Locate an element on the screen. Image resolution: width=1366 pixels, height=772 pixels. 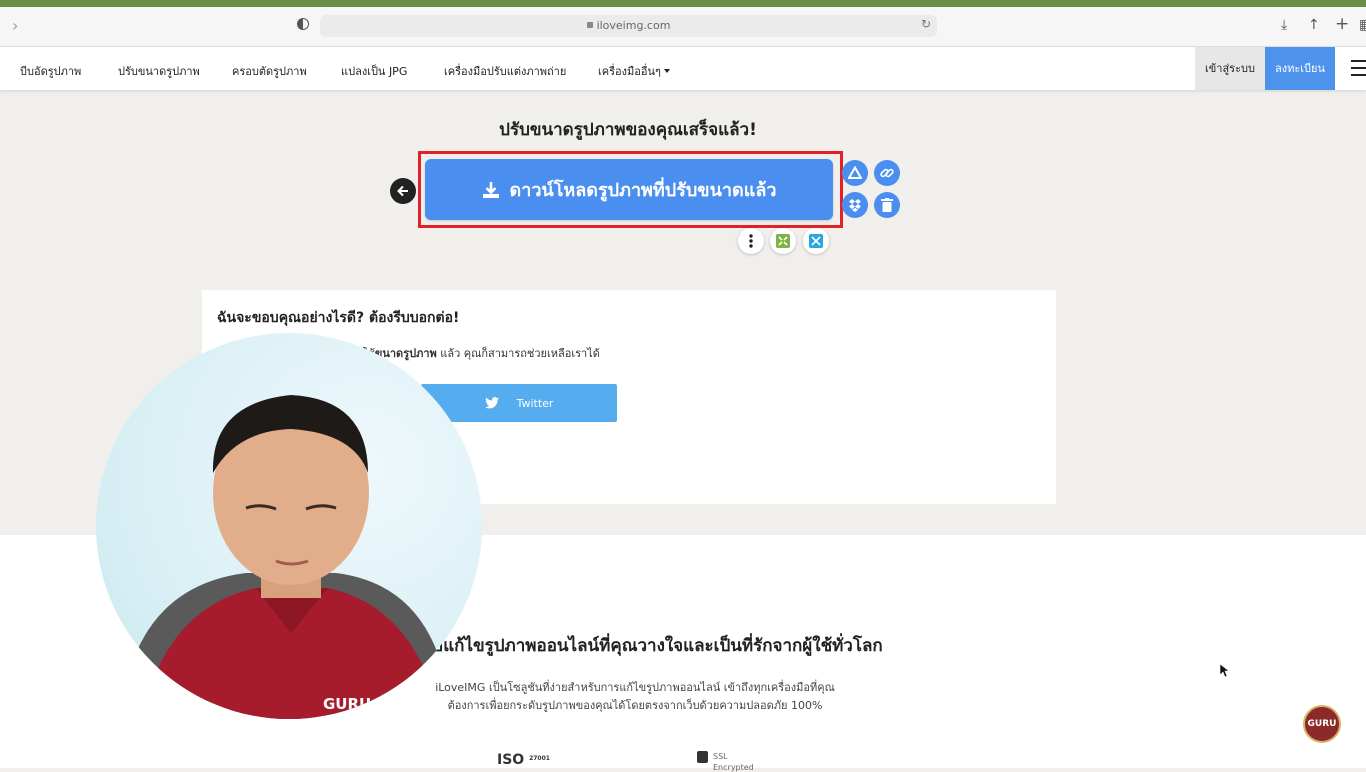
dropbox-icon is located at coordinates (855, 205).